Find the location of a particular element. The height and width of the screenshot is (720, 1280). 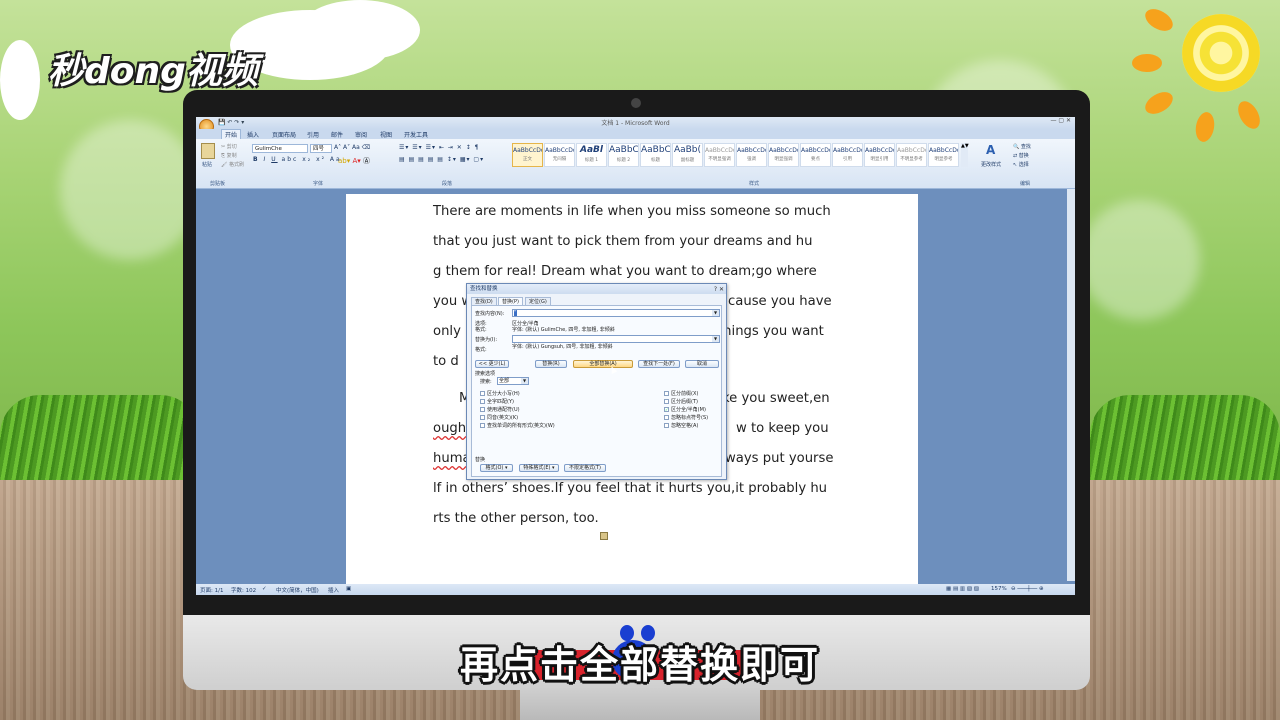

font-size-buttons: A˄ A˅ Aa ⌫ is located at coordinates (352, 147).